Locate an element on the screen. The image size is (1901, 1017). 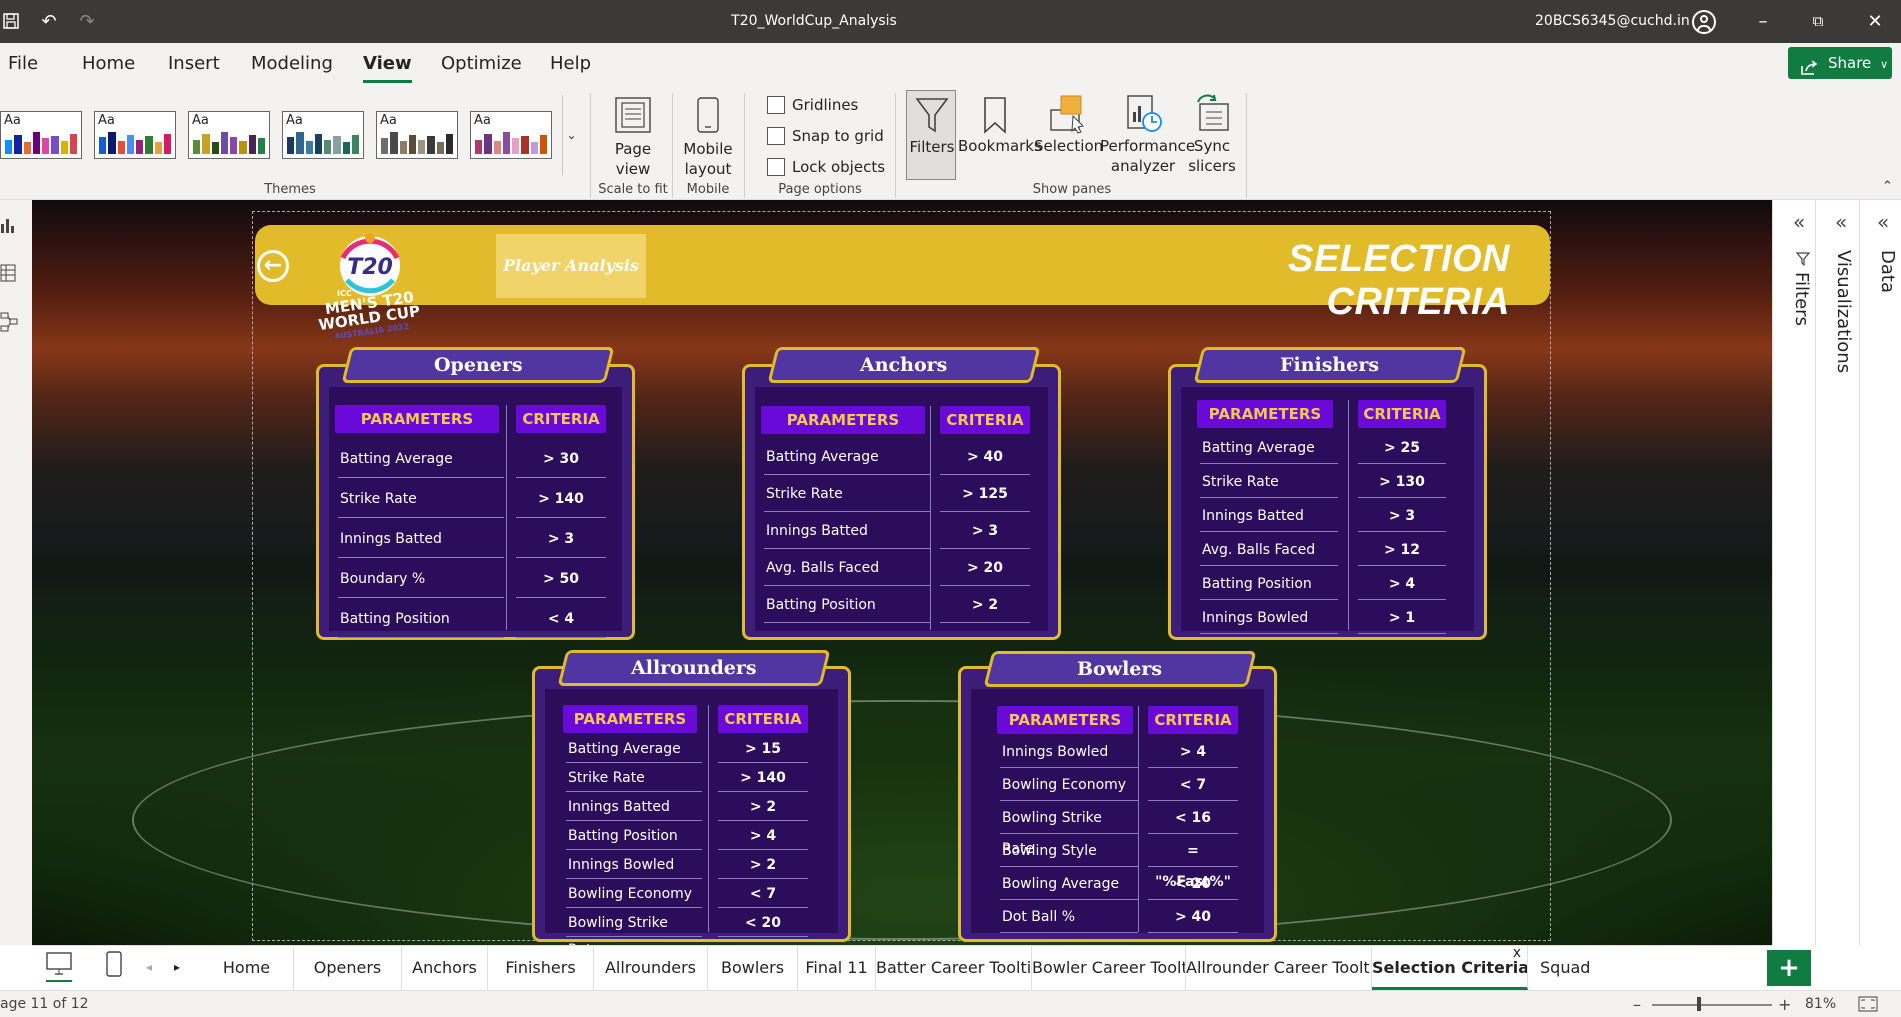
parameter-cell: Batting Average is located at coordinates (847, 457).